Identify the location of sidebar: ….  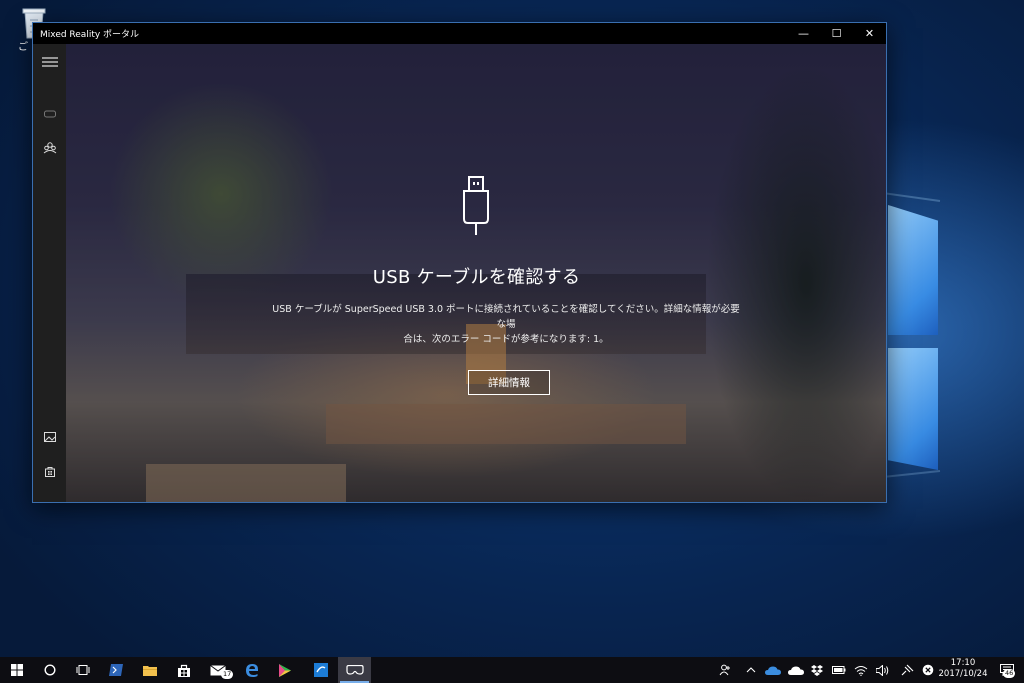
(49, 273).